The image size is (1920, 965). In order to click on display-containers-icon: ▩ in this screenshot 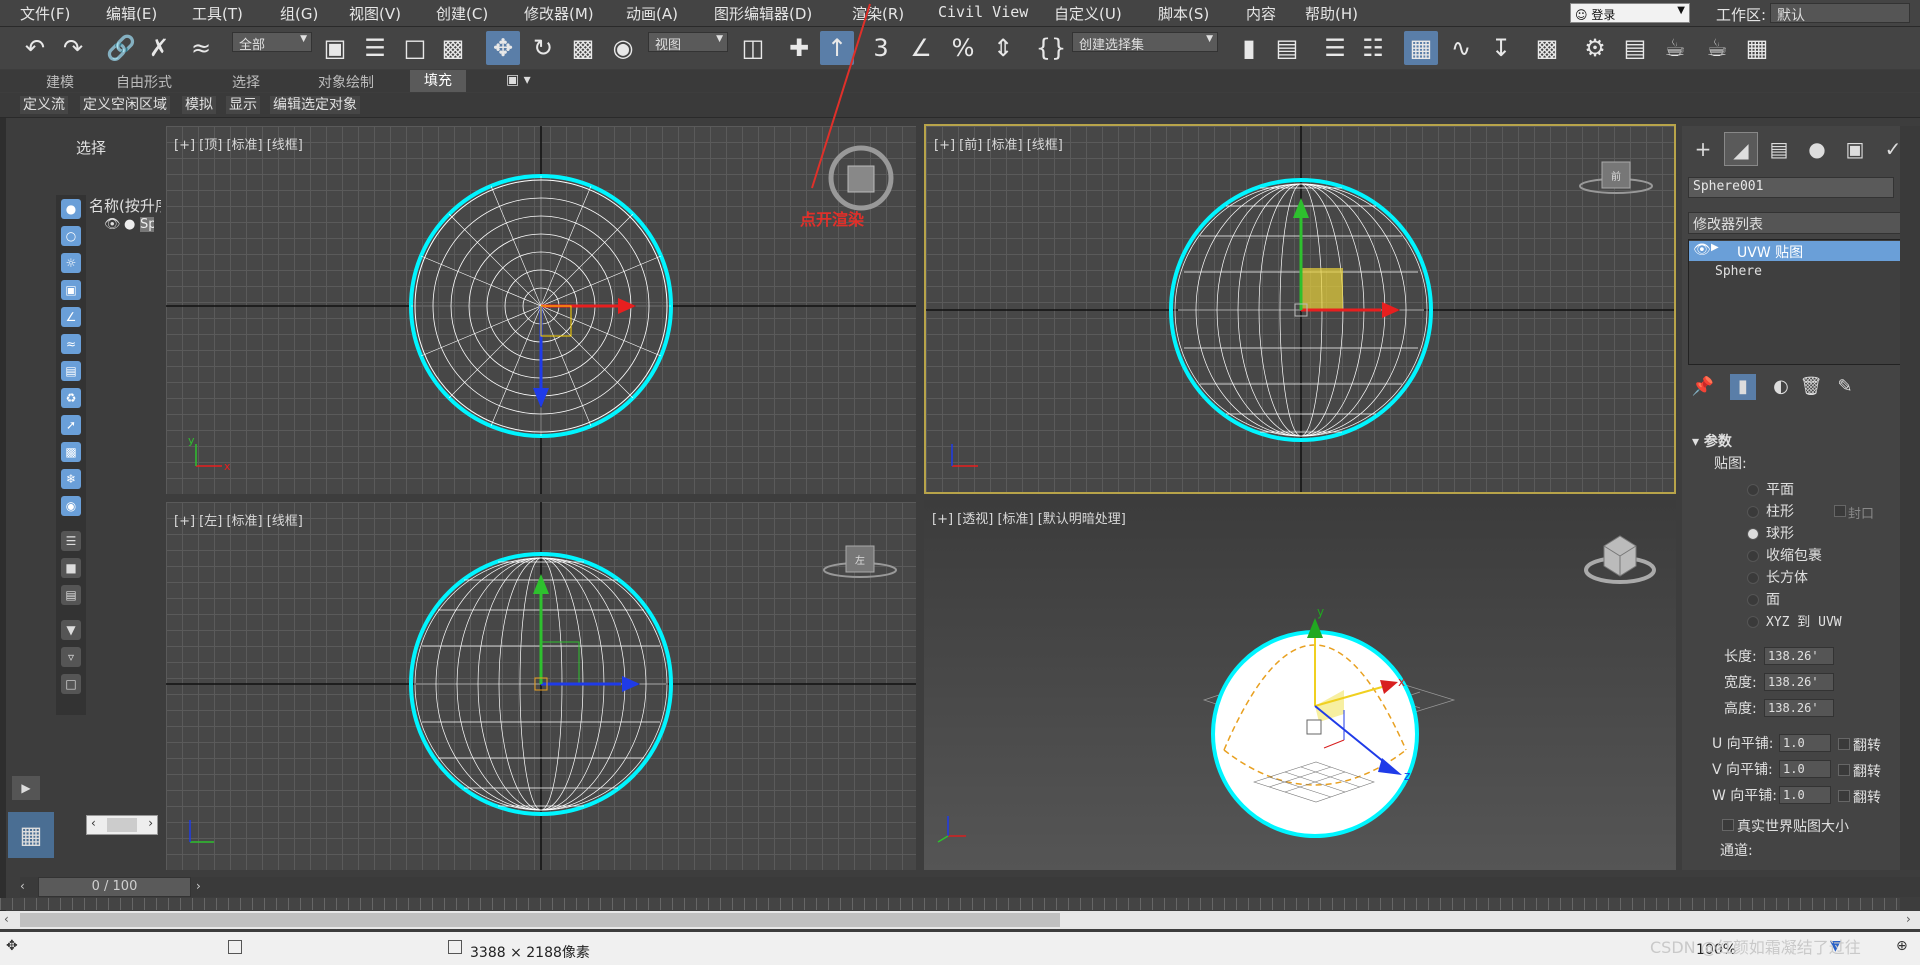, I will do `click(71, 452)`.